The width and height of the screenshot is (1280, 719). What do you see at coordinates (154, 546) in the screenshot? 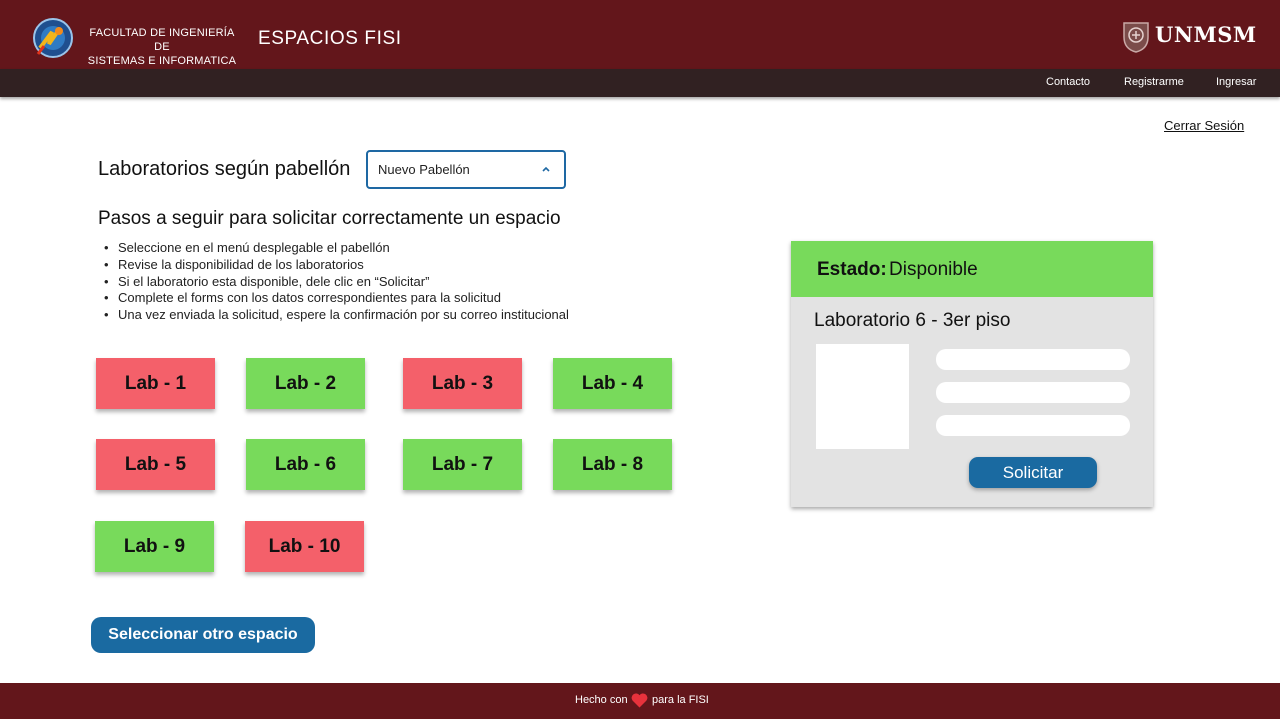
I see `lab-tile-9: Lab - 9` at bounding box center [154, 546].